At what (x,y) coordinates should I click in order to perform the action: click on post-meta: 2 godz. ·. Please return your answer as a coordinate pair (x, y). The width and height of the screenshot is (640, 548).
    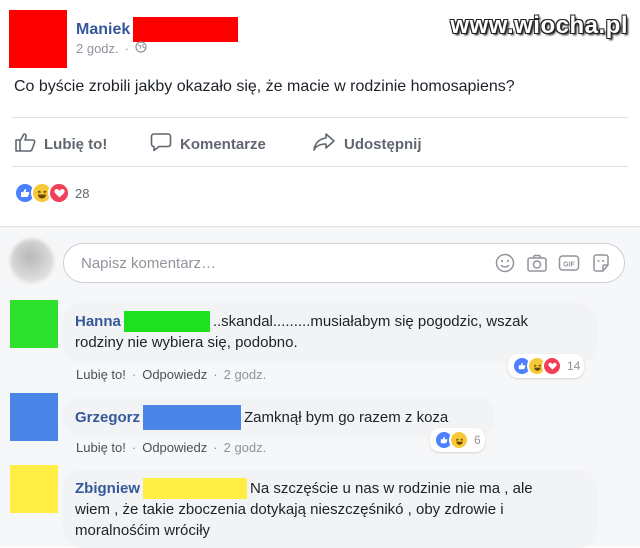
    Looking at the image, I should click on (111, 48).